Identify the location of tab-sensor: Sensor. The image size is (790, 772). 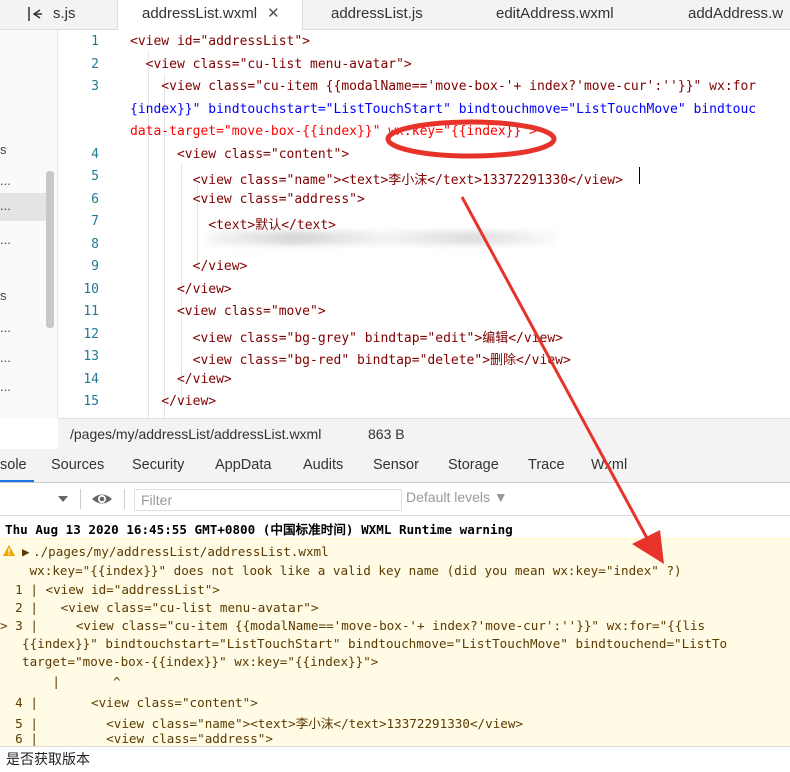
(396, 465).